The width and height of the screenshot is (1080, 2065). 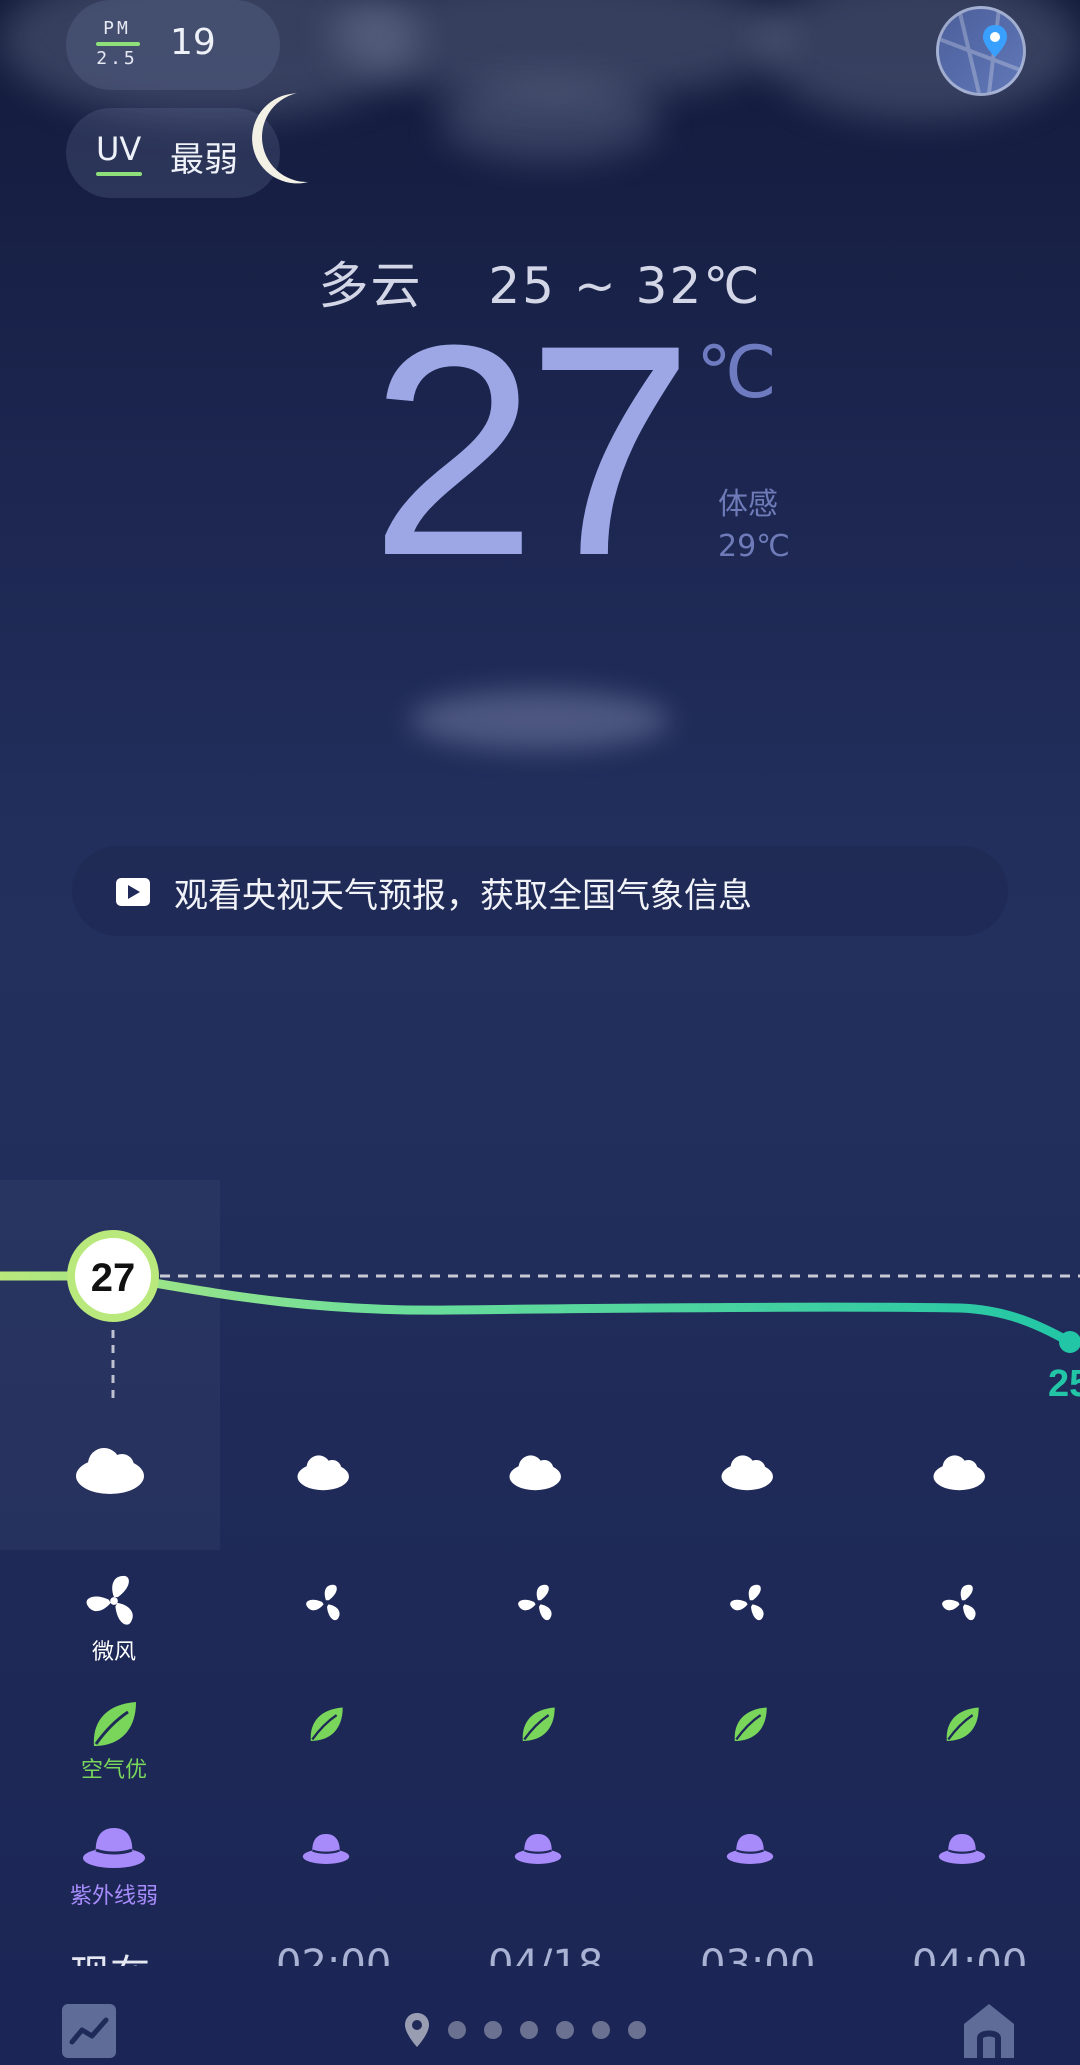 What do you see at coordinates (736, 372) in the screenshot?
I see `temp-unit: ℃` at bounding box center [736, 372].